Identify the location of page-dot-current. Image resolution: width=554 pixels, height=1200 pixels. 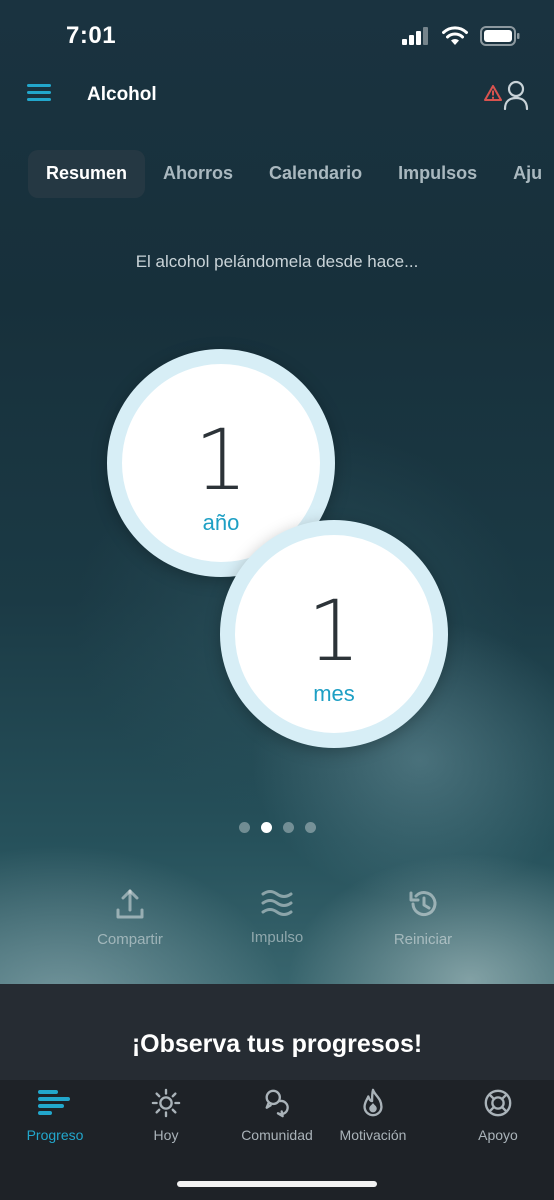
(266, 827).